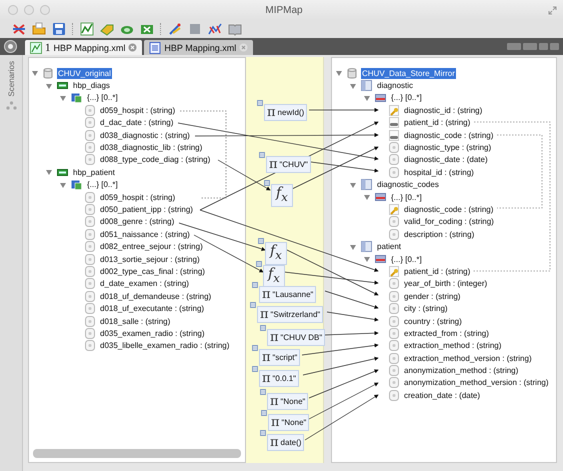 The image size is (563, 471). Describe the element at coordinates (426, 308) in the screenshot. I see `tree-item: city : (string)` at that location.